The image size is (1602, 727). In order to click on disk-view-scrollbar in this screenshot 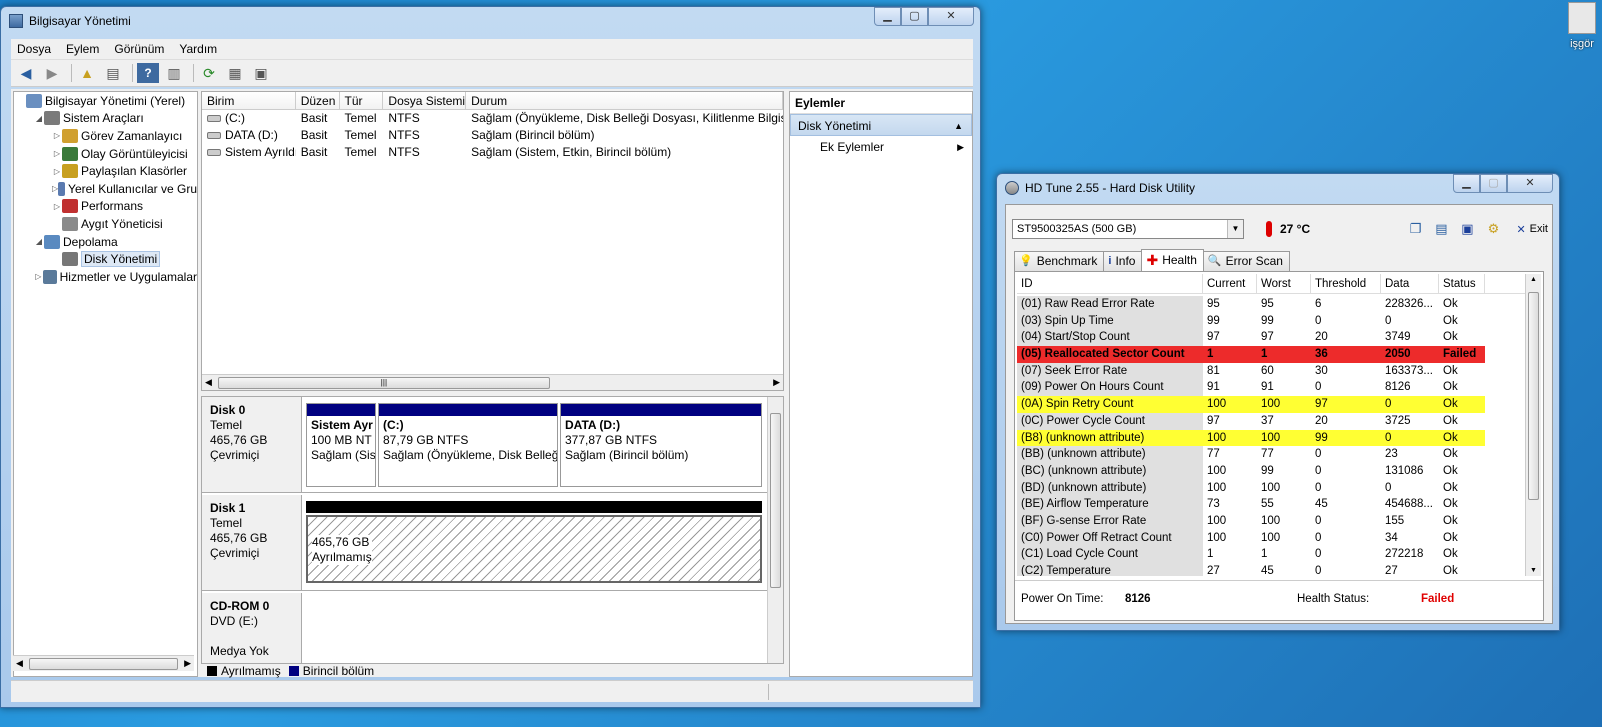, I will do `click(775, 530)`.